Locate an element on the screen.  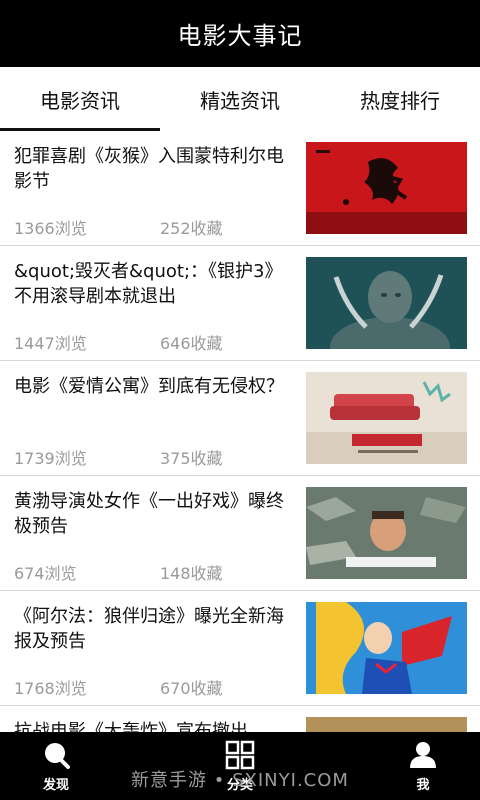
favorite-count: 148收藏 is located at coordinates (191, 573).